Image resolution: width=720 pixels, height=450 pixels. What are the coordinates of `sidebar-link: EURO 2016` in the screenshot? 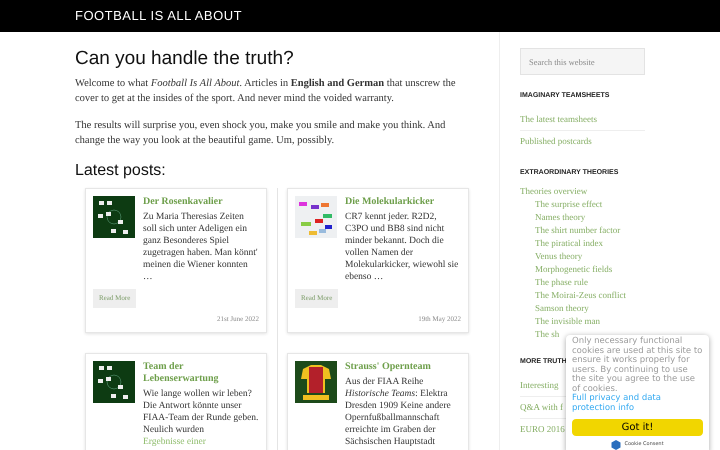 It's located at (542, 429).